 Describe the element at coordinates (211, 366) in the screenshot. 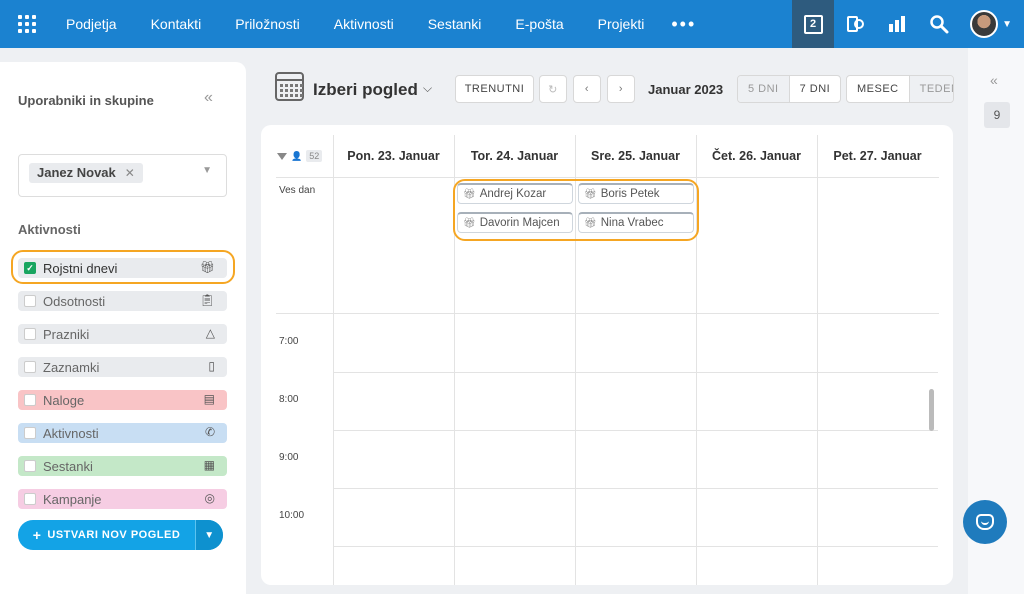

I see `note-icon: ▯` at that location.